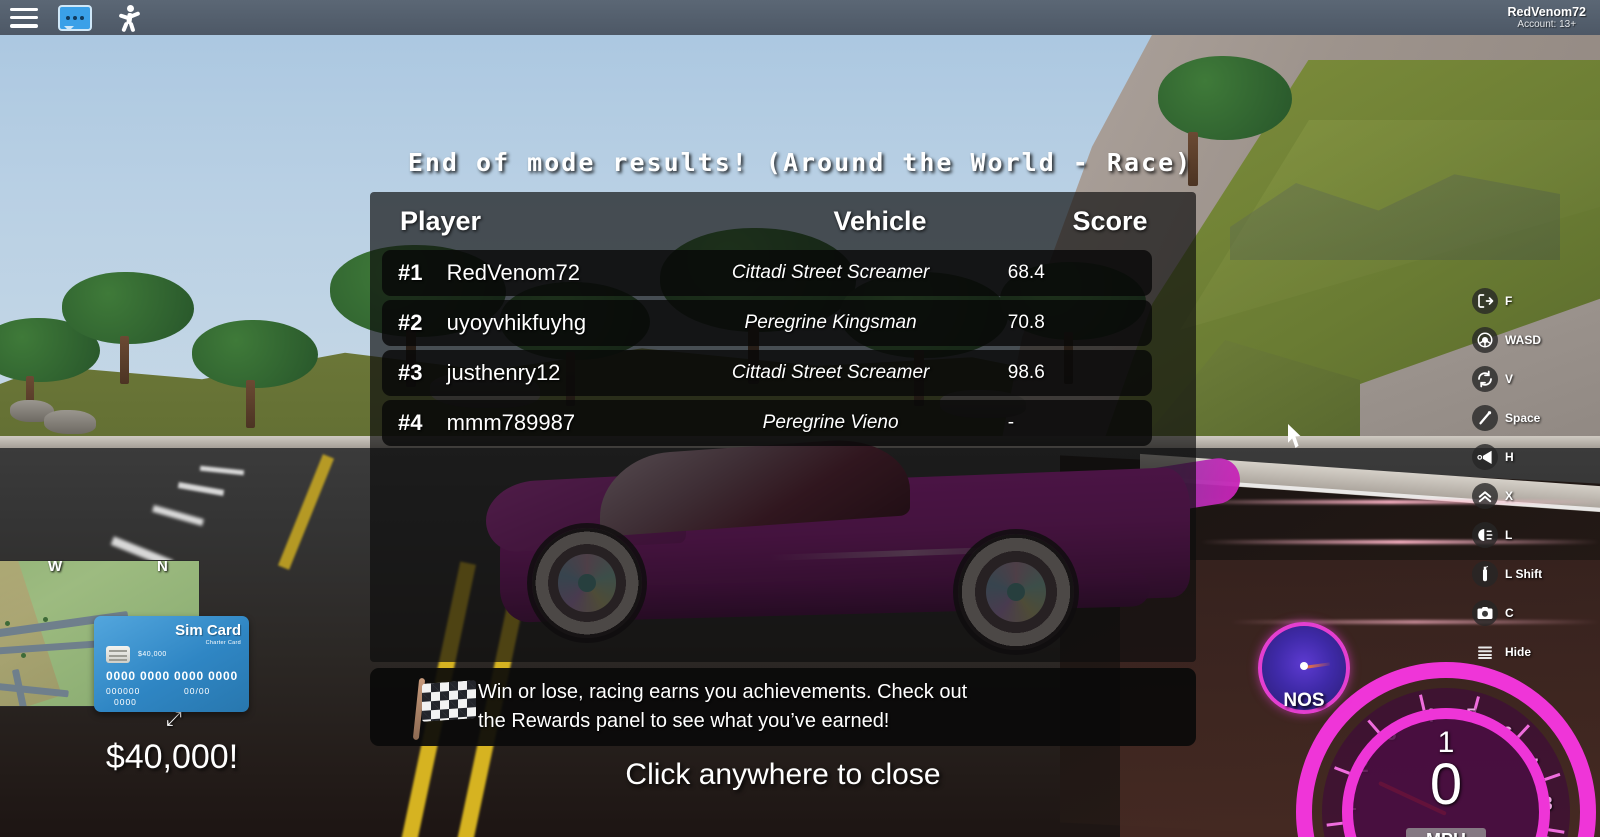 The width and height of the screenshot is (1600, 837). Describe the element at coordinates (1485, 574) in the screenshot. I see `nitro-bottle-icon` at that location.